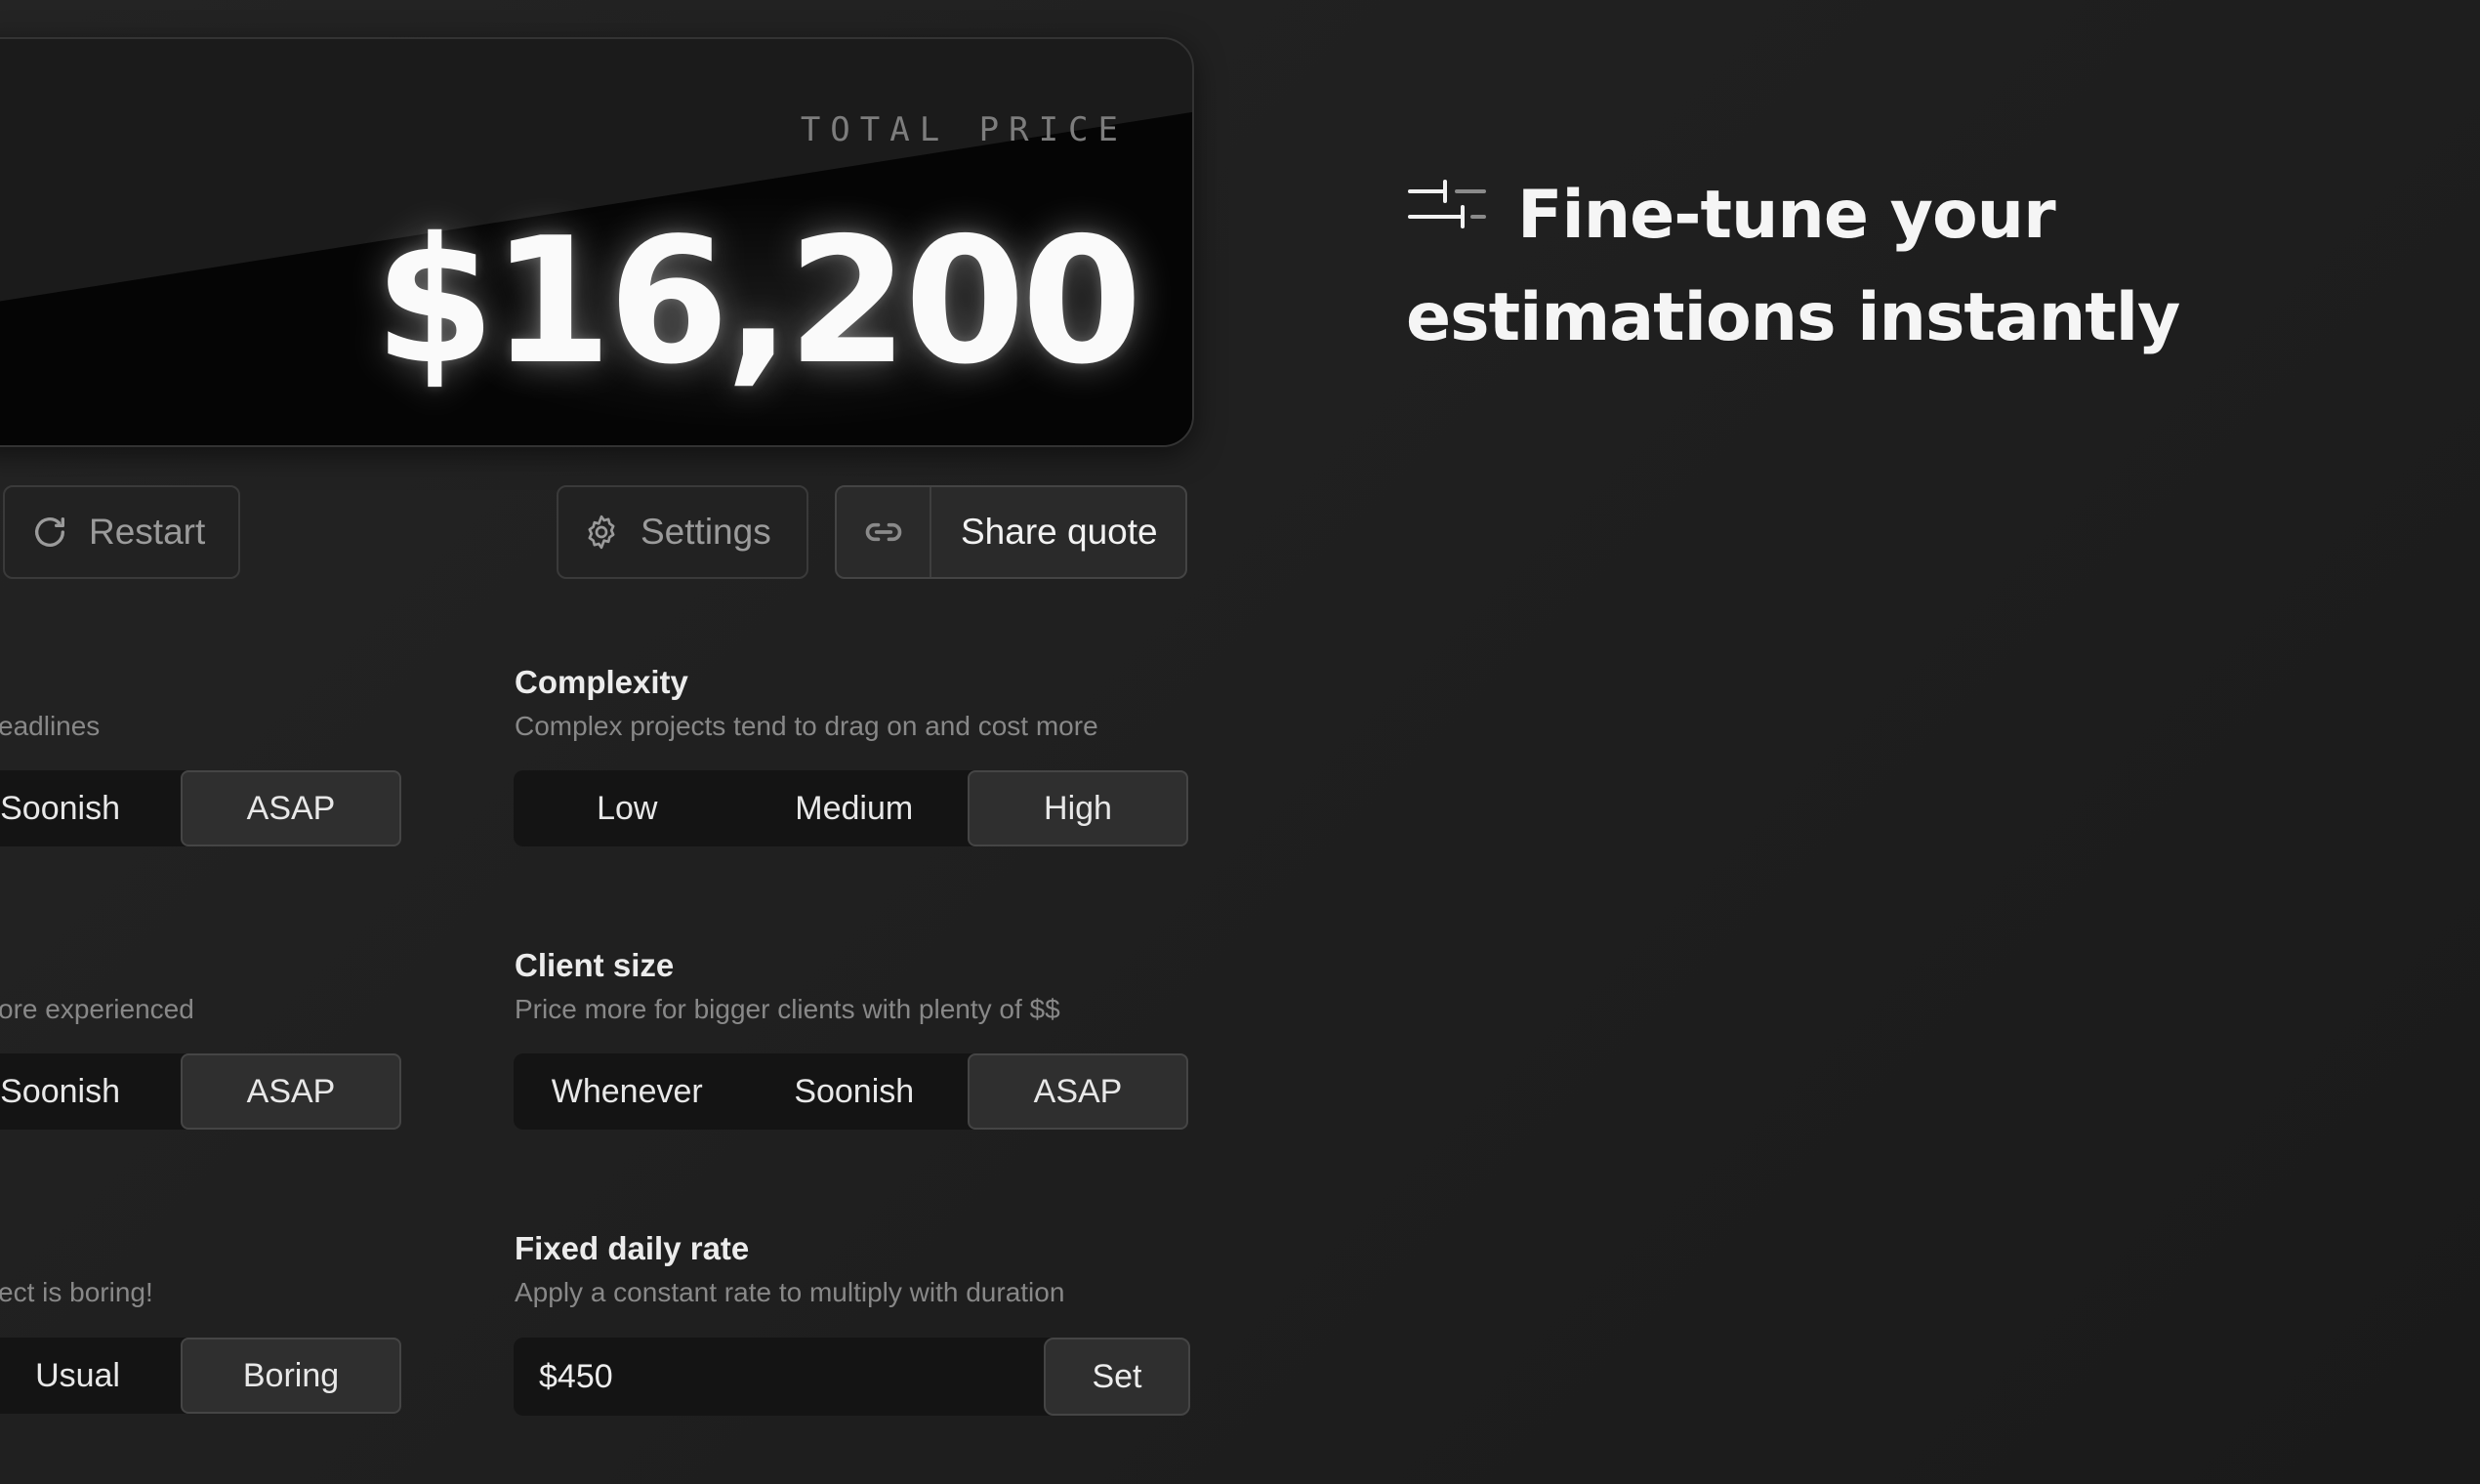 This screenshot has width=2480, height=1484. I want to click on gear-icon, so click(601, 533).